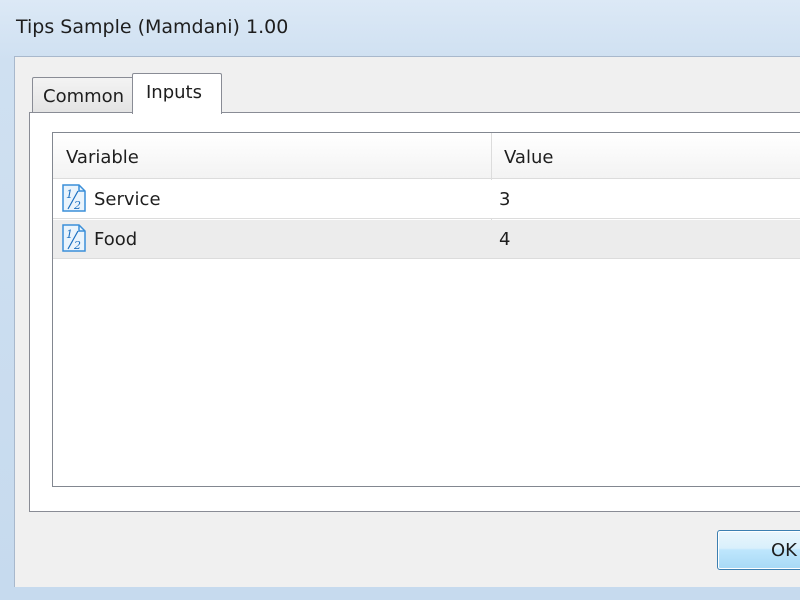 The height and width of the screenshot is (600, 800). Describe the element at coordinates (174, 92) in the screenshot. I see `tab-inputs-label: Inputs` at that location.